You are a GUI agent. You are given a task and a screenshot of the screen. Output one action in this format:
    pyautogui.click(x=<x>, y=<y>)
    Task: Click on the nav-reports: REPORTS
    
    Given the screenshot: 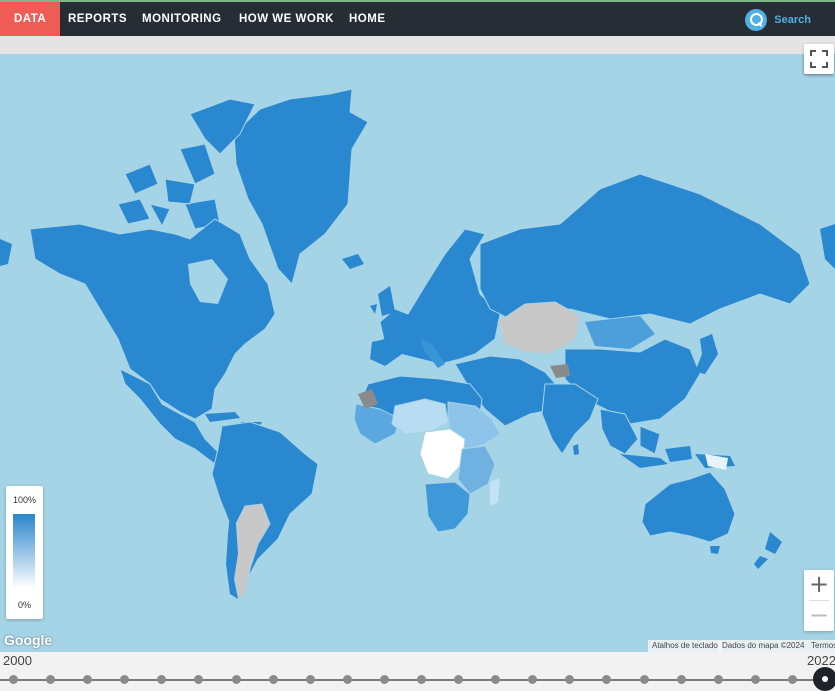 What is the action you would take?
    pyautogui.click(x=97, y=19)
    